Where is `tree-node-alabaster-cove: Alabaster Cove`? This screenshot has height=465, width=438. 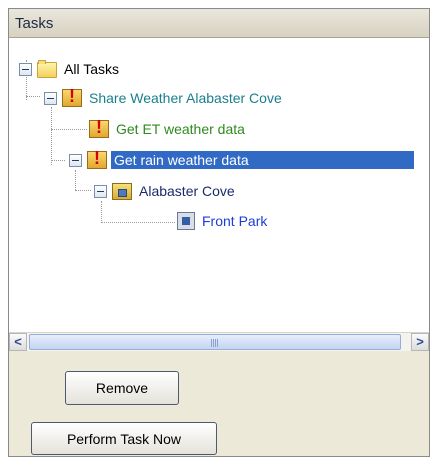
tree-node-alabaster-cove: Alabaster Cove is located at coordinates (166, 191).